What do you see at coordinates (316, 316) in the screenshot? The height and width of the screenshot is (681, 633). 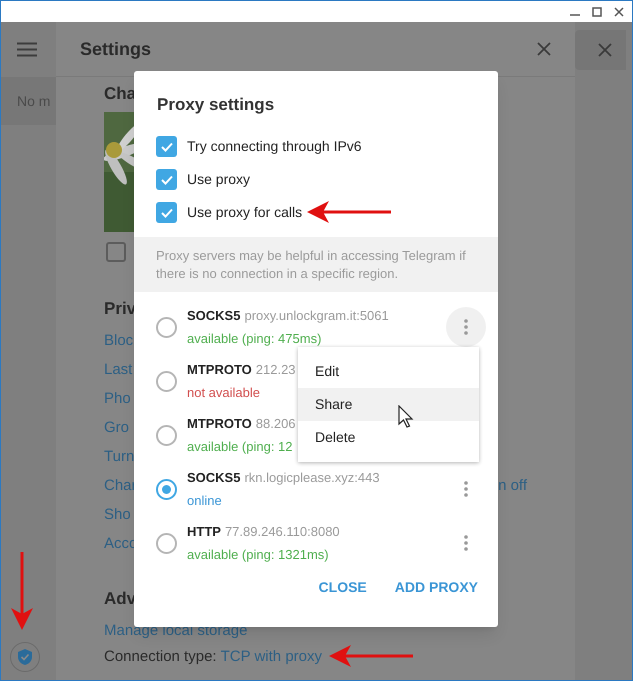 I see `proxy-address: proxy.unlockgram.it:5061` at bounding box center [316, 316].